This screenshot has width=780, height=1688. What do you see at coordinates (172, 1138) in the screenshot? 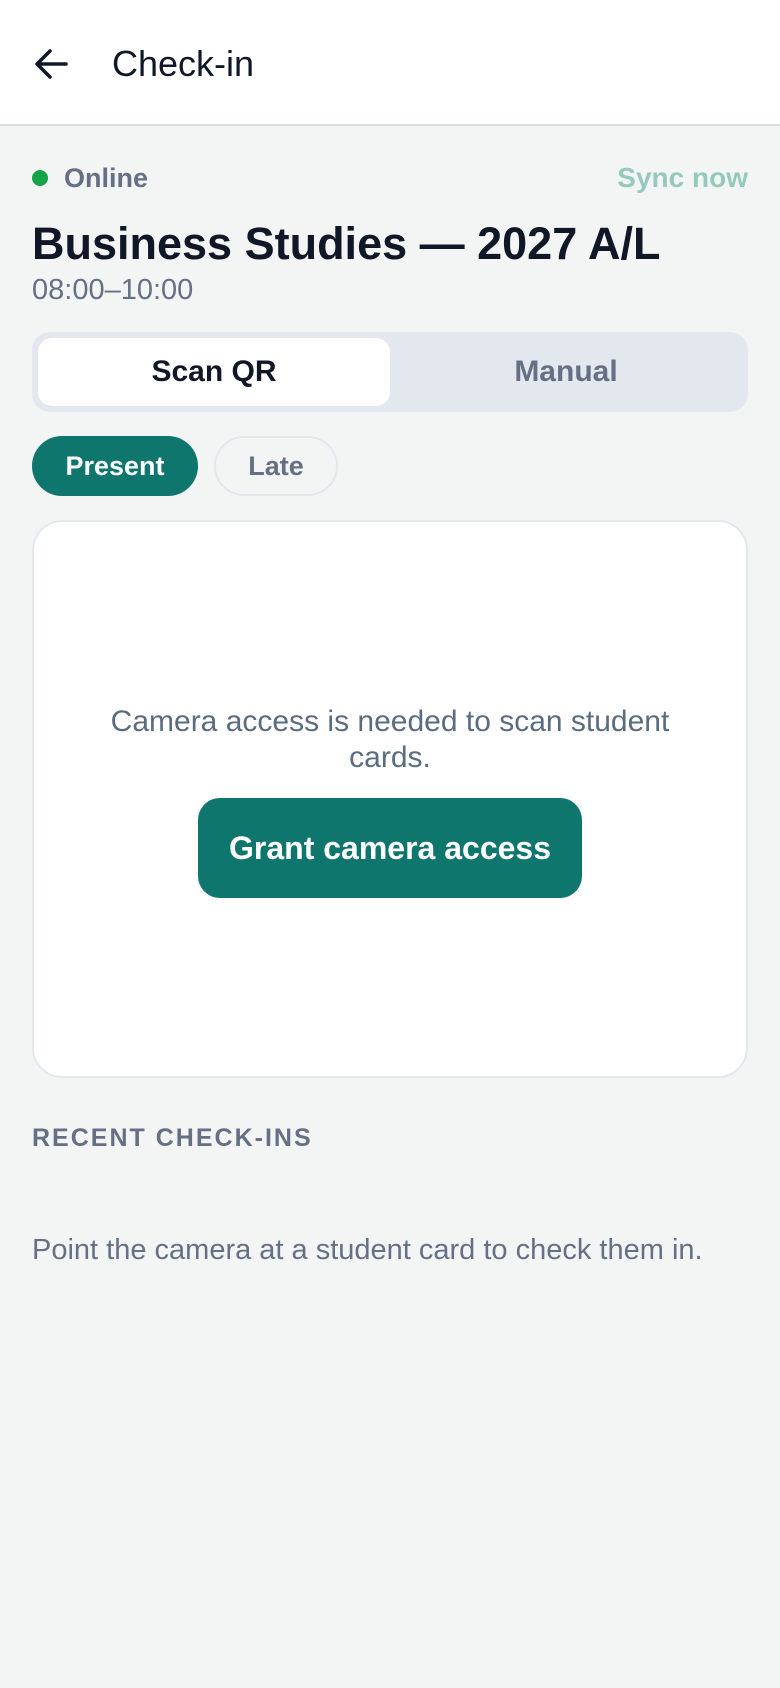
I see `recent-checkins-header: RECENT CHECK-INS` at bounding box center [172, 1138].